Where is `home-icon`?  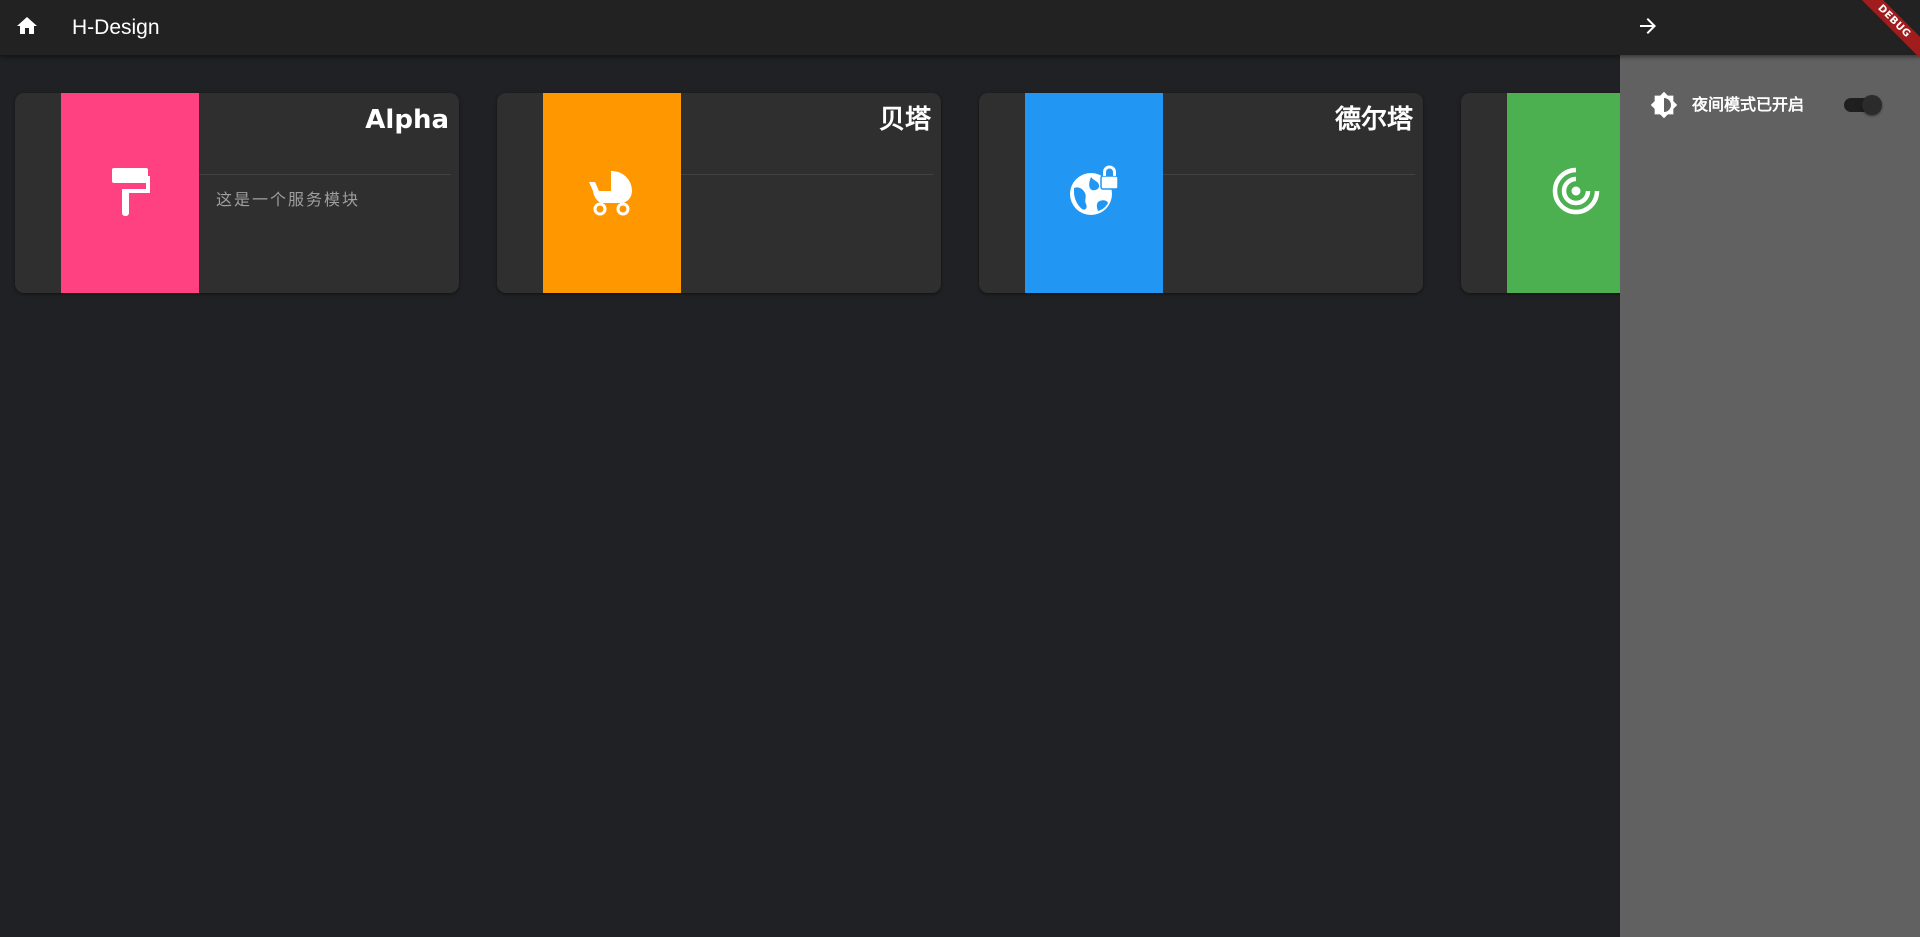
home-icon is located at coordinates (27, 28).